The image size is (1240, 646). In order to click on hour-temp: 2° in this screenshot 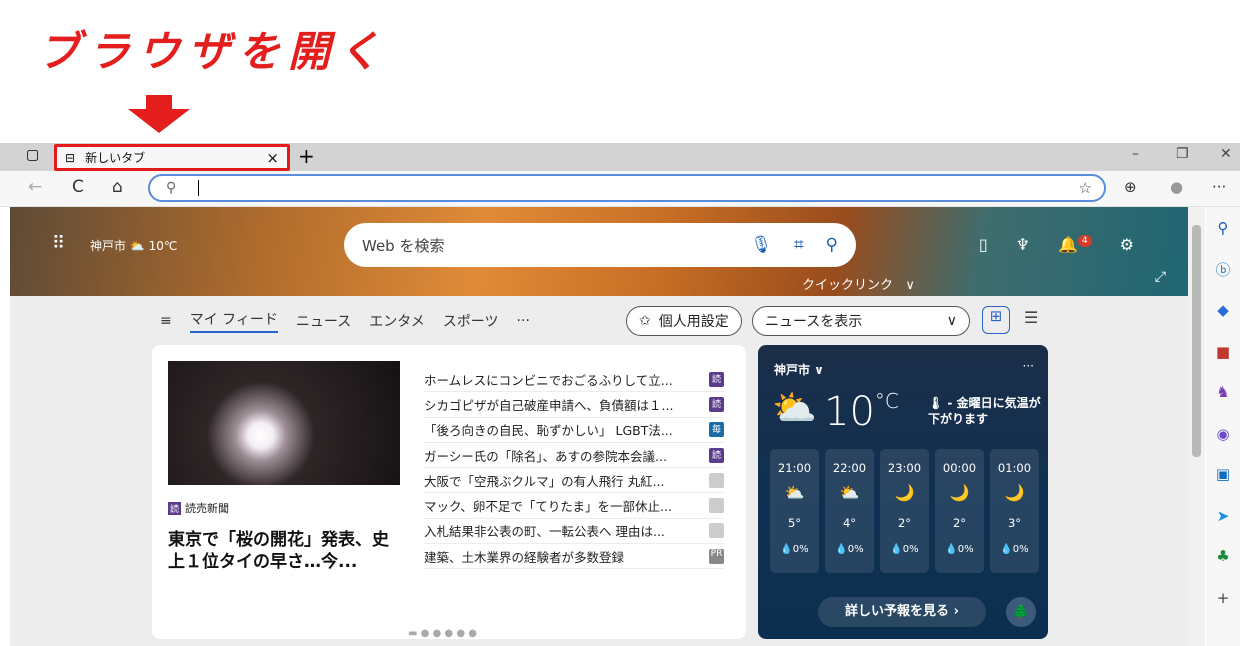, I will do `click(959, 523)`.